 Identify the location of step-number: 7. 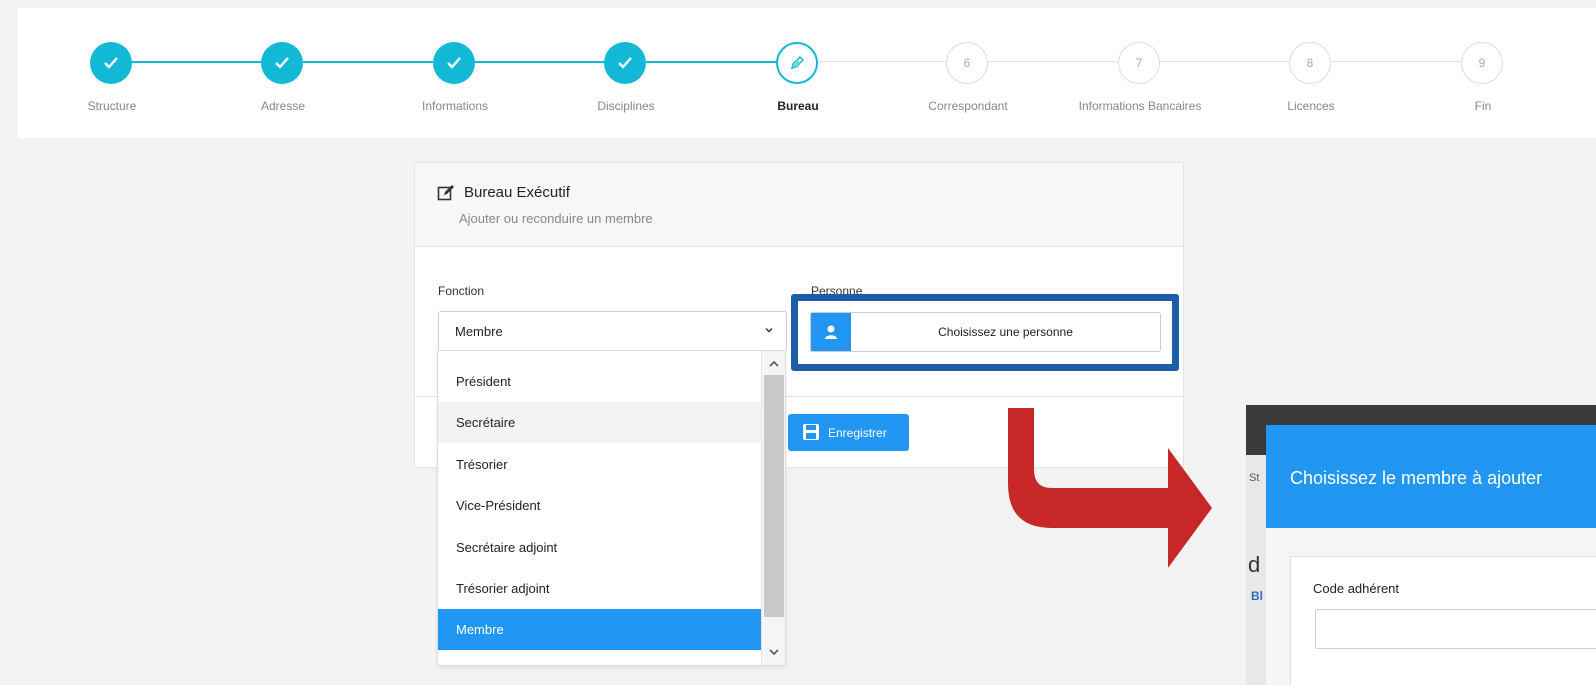
(1139, 63).